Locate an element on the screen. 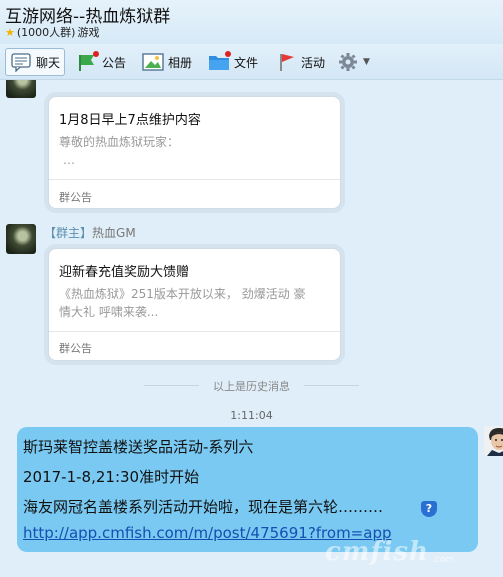 The image size is (503, 577). tab-files: 文件 is located at coordinates (233, 62).